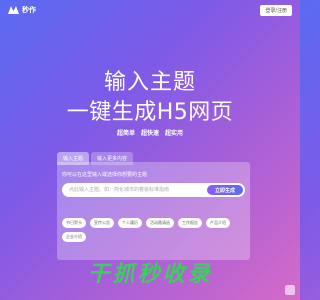 The image size is (320, 300). I want to click on logo-icon, so click(13, 10).